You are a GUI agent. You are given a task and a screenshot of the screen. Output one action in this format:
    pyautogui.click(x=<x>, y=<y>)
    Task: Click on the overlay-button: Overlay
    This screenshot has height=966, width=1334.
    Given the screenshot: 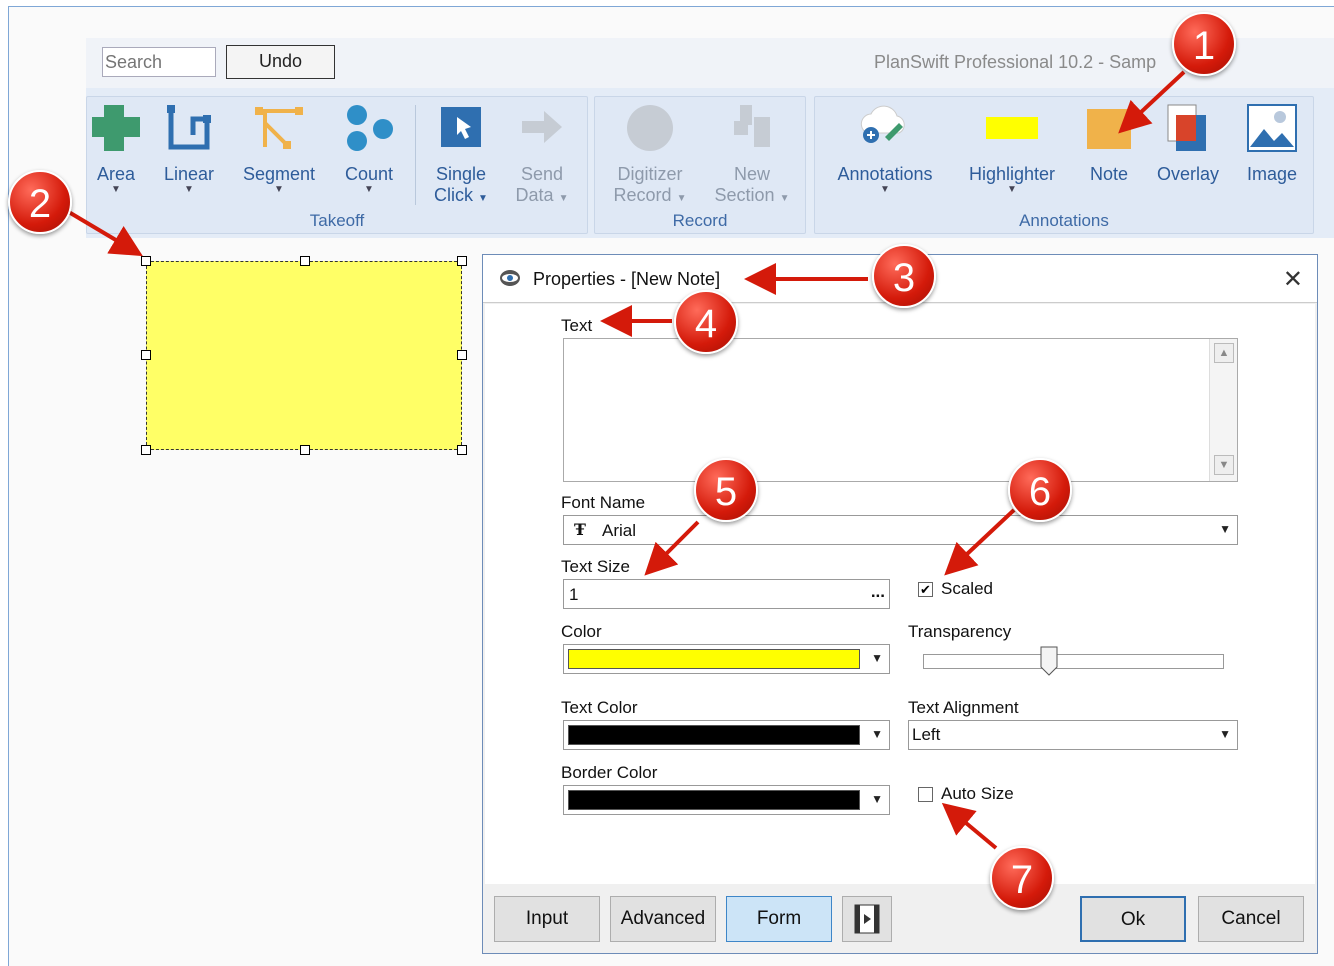 What is the action you would take?
    pyautogui.click(x=1188, y=144)
    